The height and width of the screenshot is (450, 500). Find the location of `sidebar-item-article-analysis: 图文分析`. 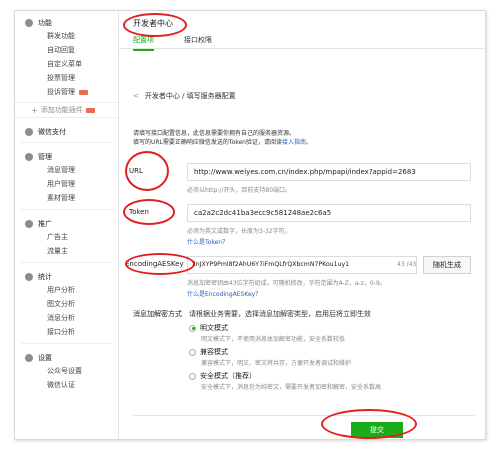

sidebar-item-article-analysis: 图文分析 is located at coordinates (66, 304).